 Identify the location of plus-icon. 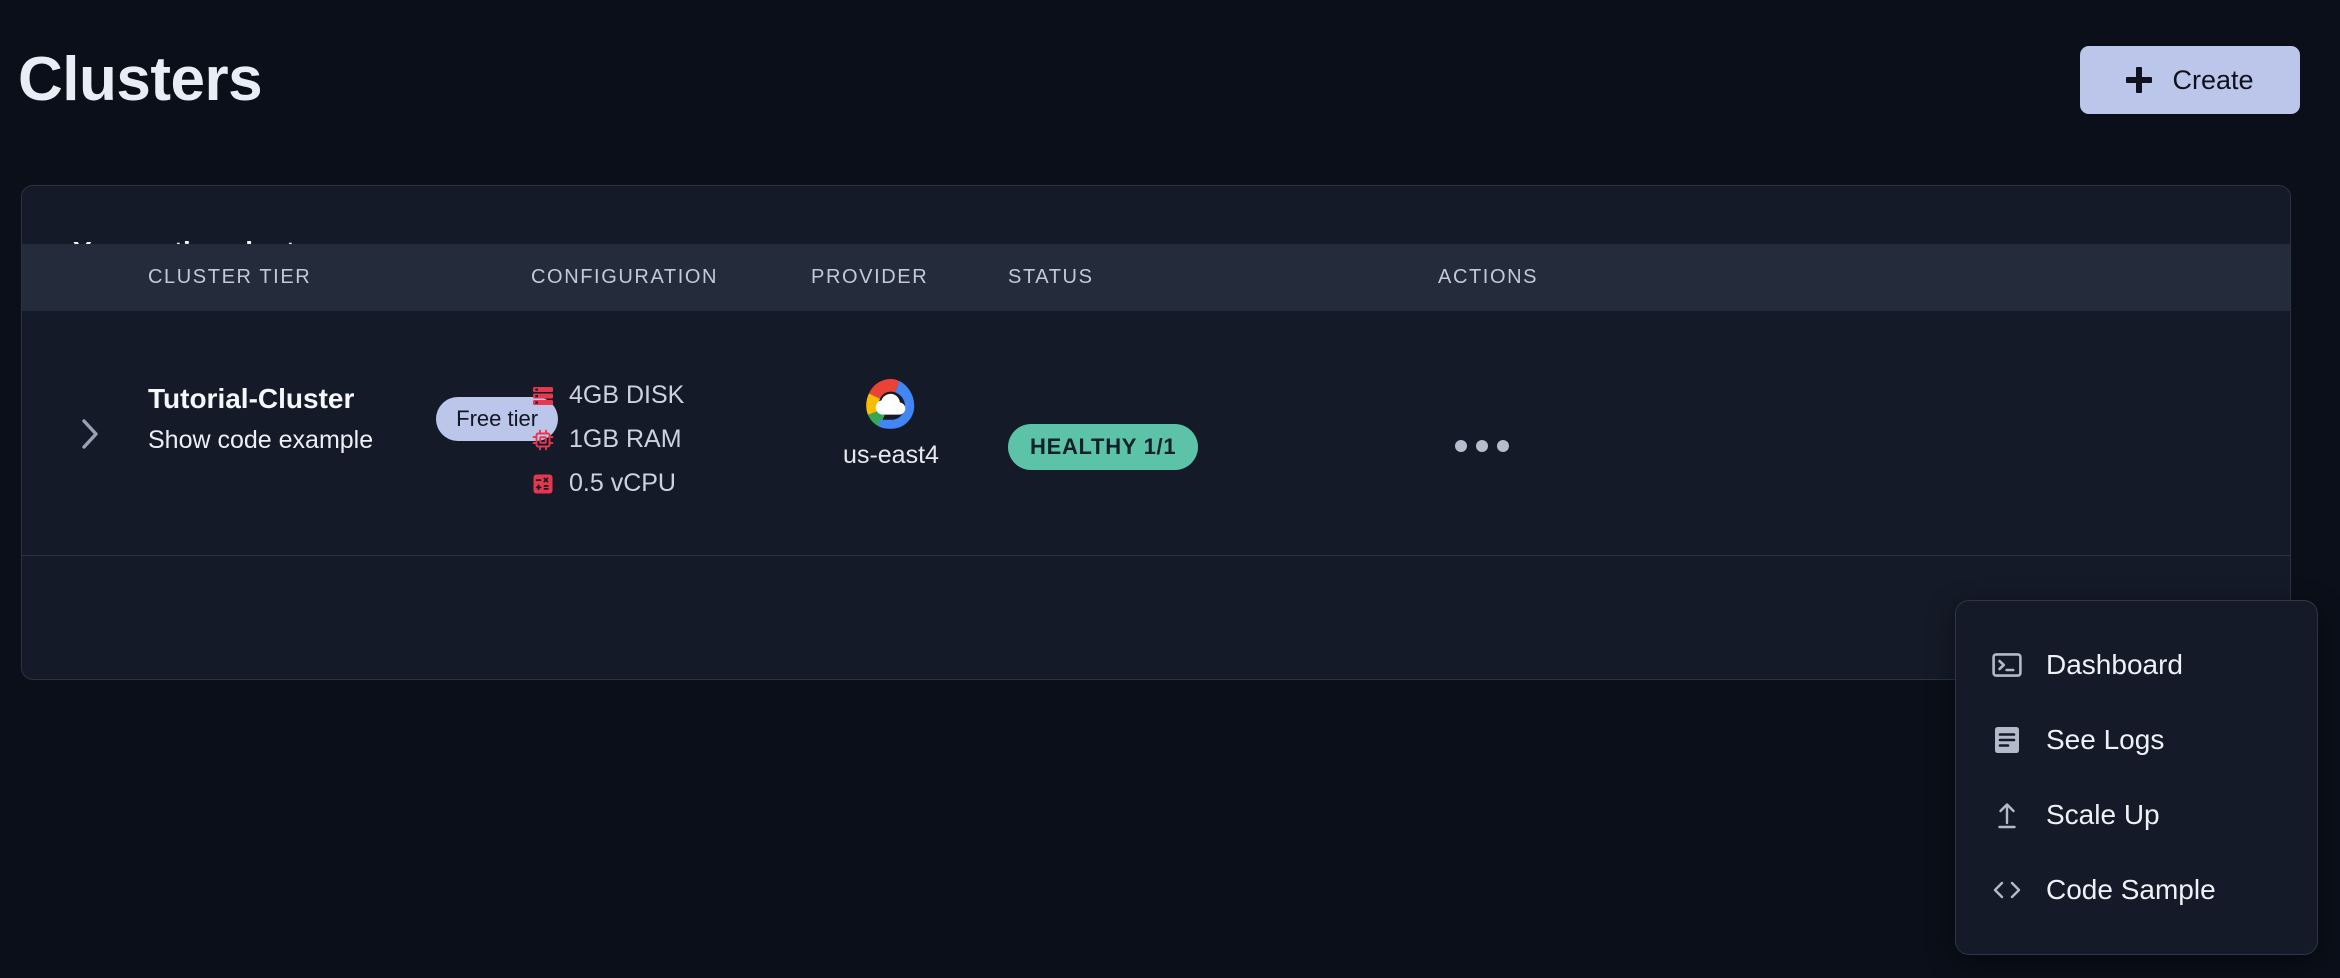
(2139, 80).